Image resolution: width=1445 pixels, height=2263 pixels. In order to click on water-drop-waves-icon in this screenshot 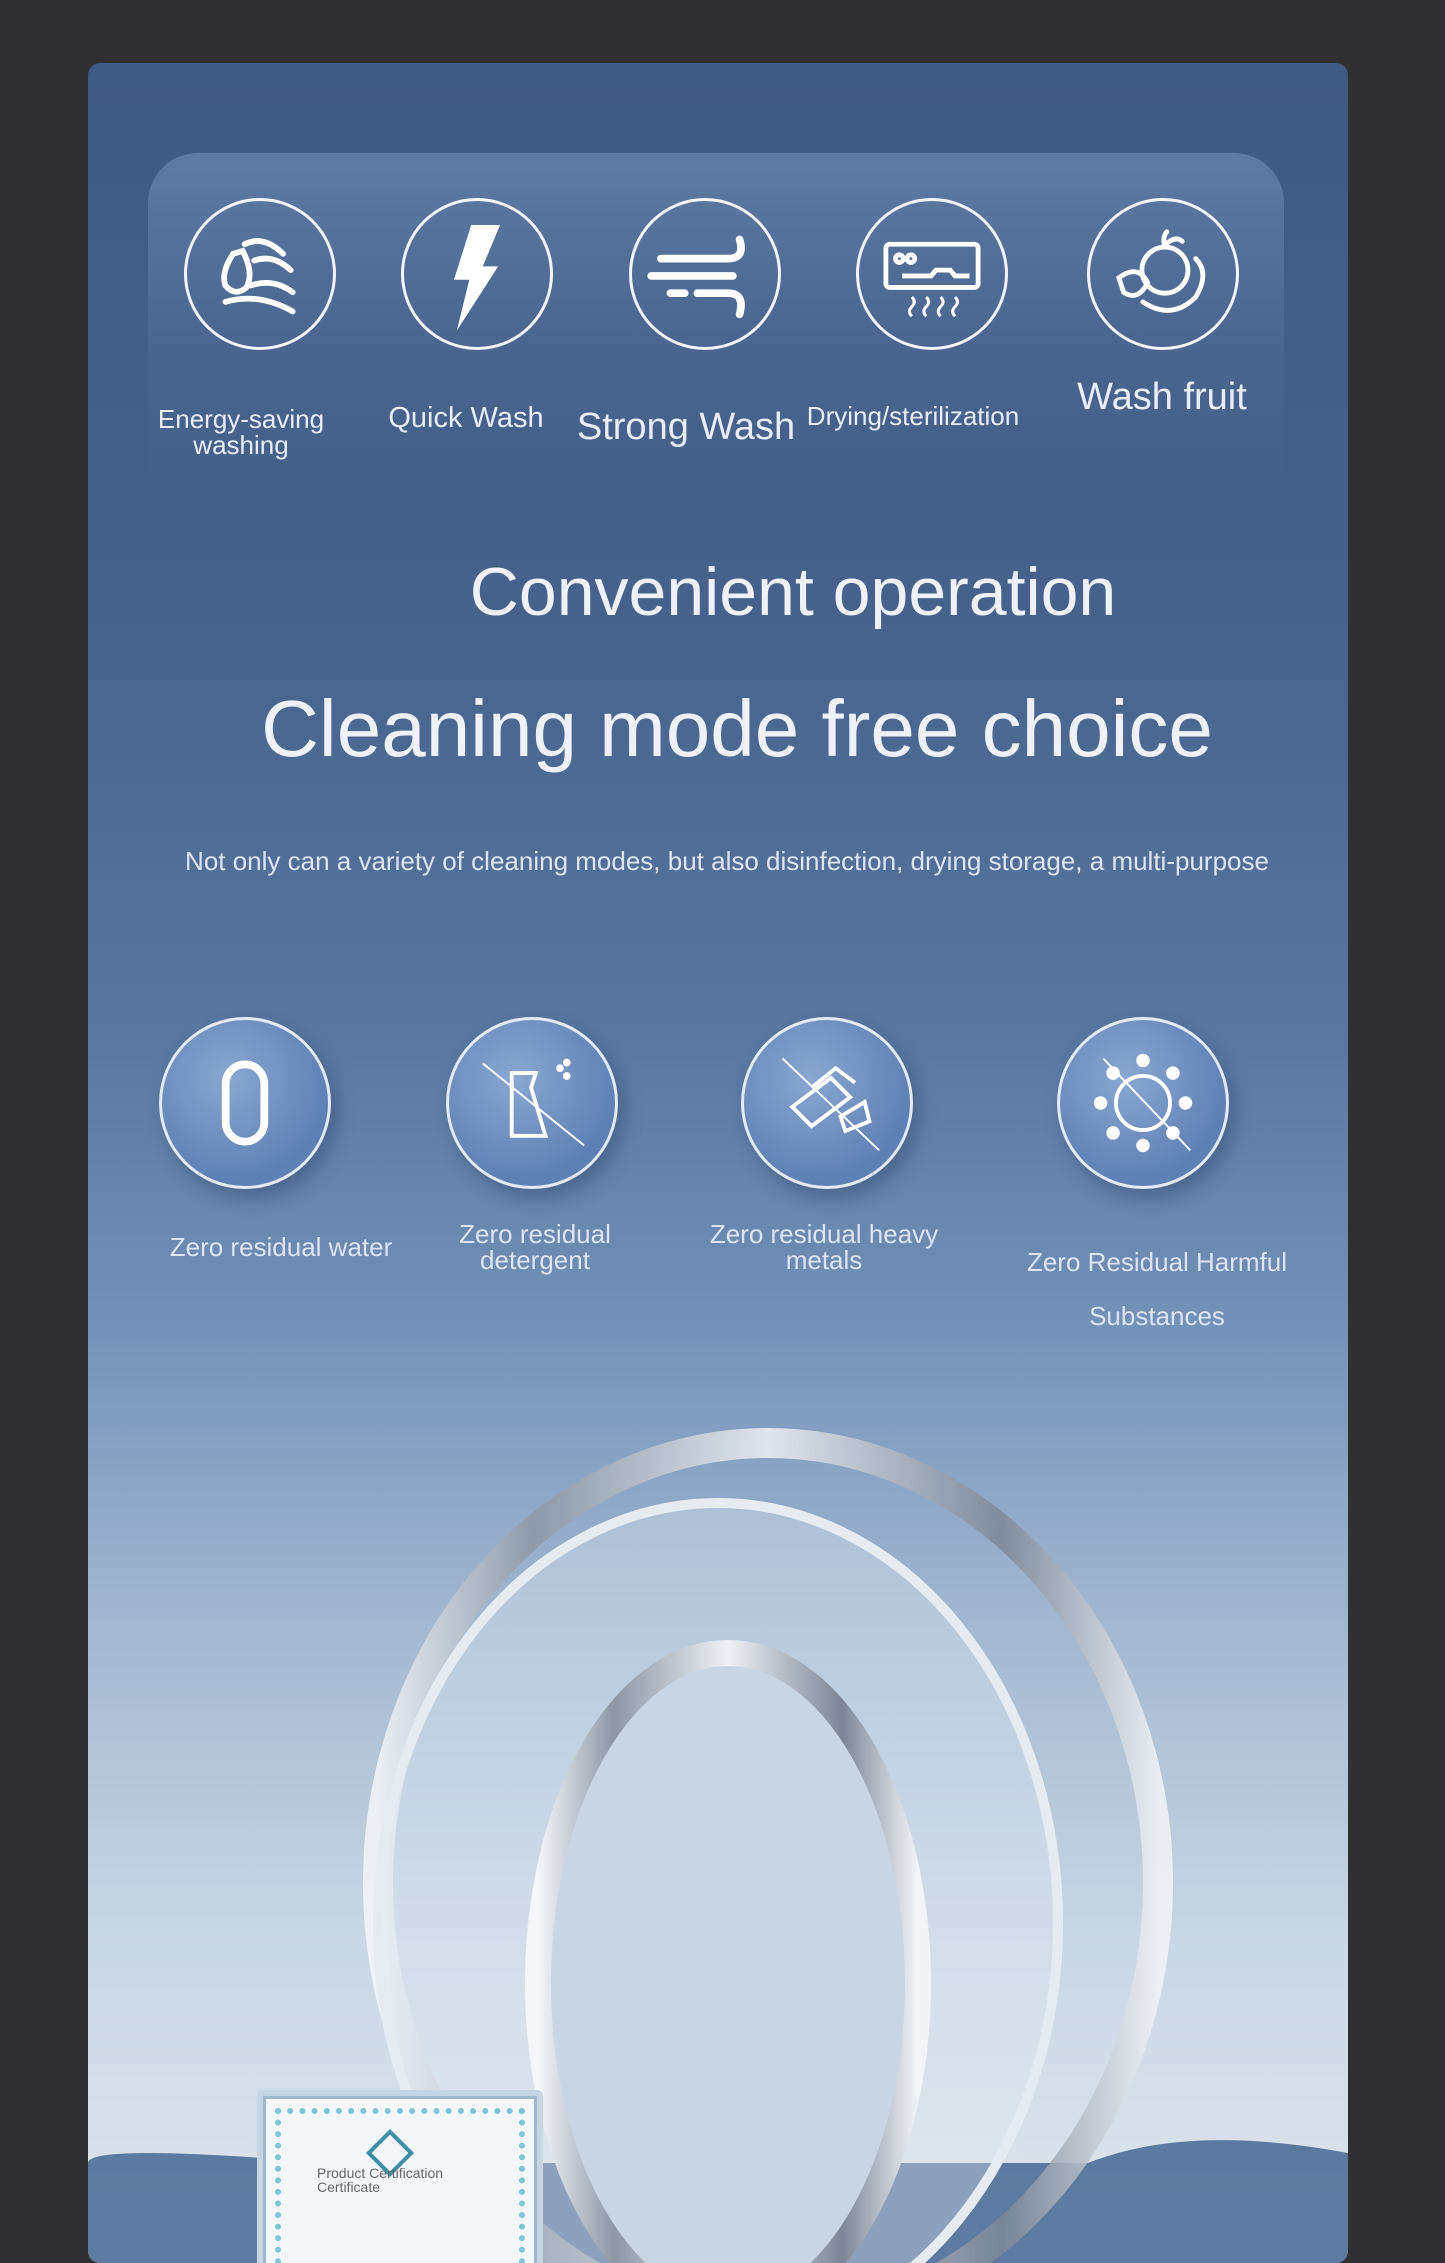, I will do `click(260, 274)`.